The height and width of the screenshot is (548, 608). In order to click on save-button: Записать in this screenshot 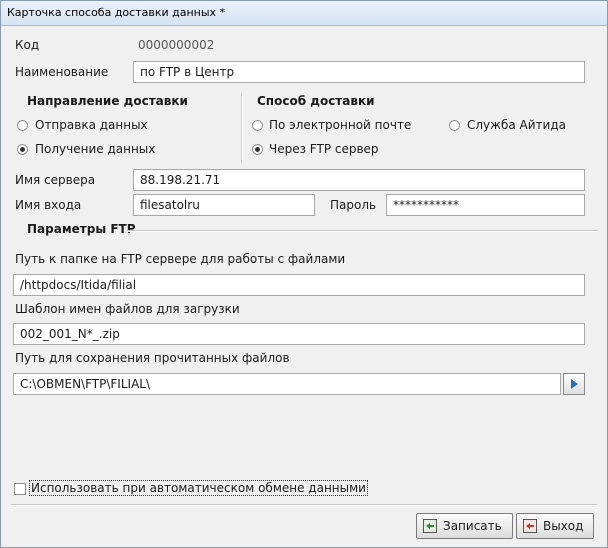, I will do `click(464, 526)`.